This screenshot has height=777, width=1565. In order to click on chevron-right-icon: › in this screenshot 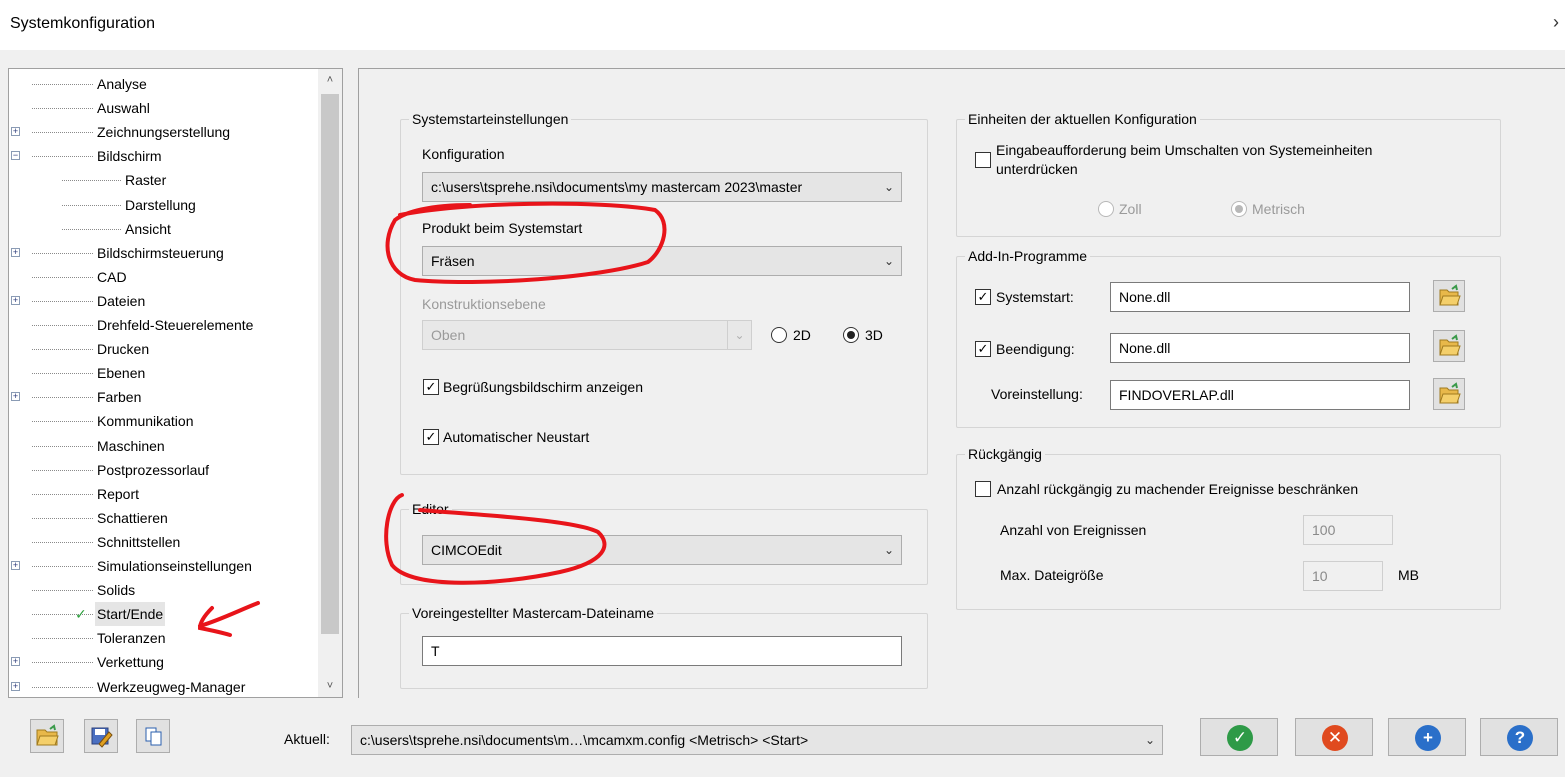, I will do `click(1556, 22)`.